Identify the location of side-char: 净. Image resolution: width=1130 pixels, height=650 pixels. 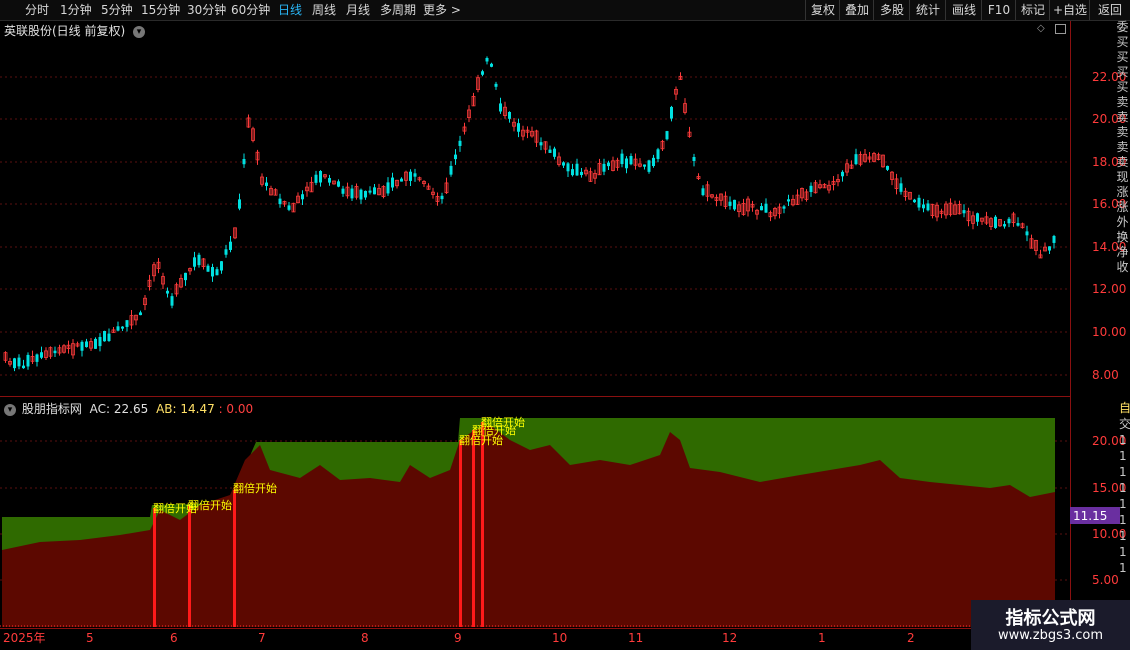
(1122, 252).